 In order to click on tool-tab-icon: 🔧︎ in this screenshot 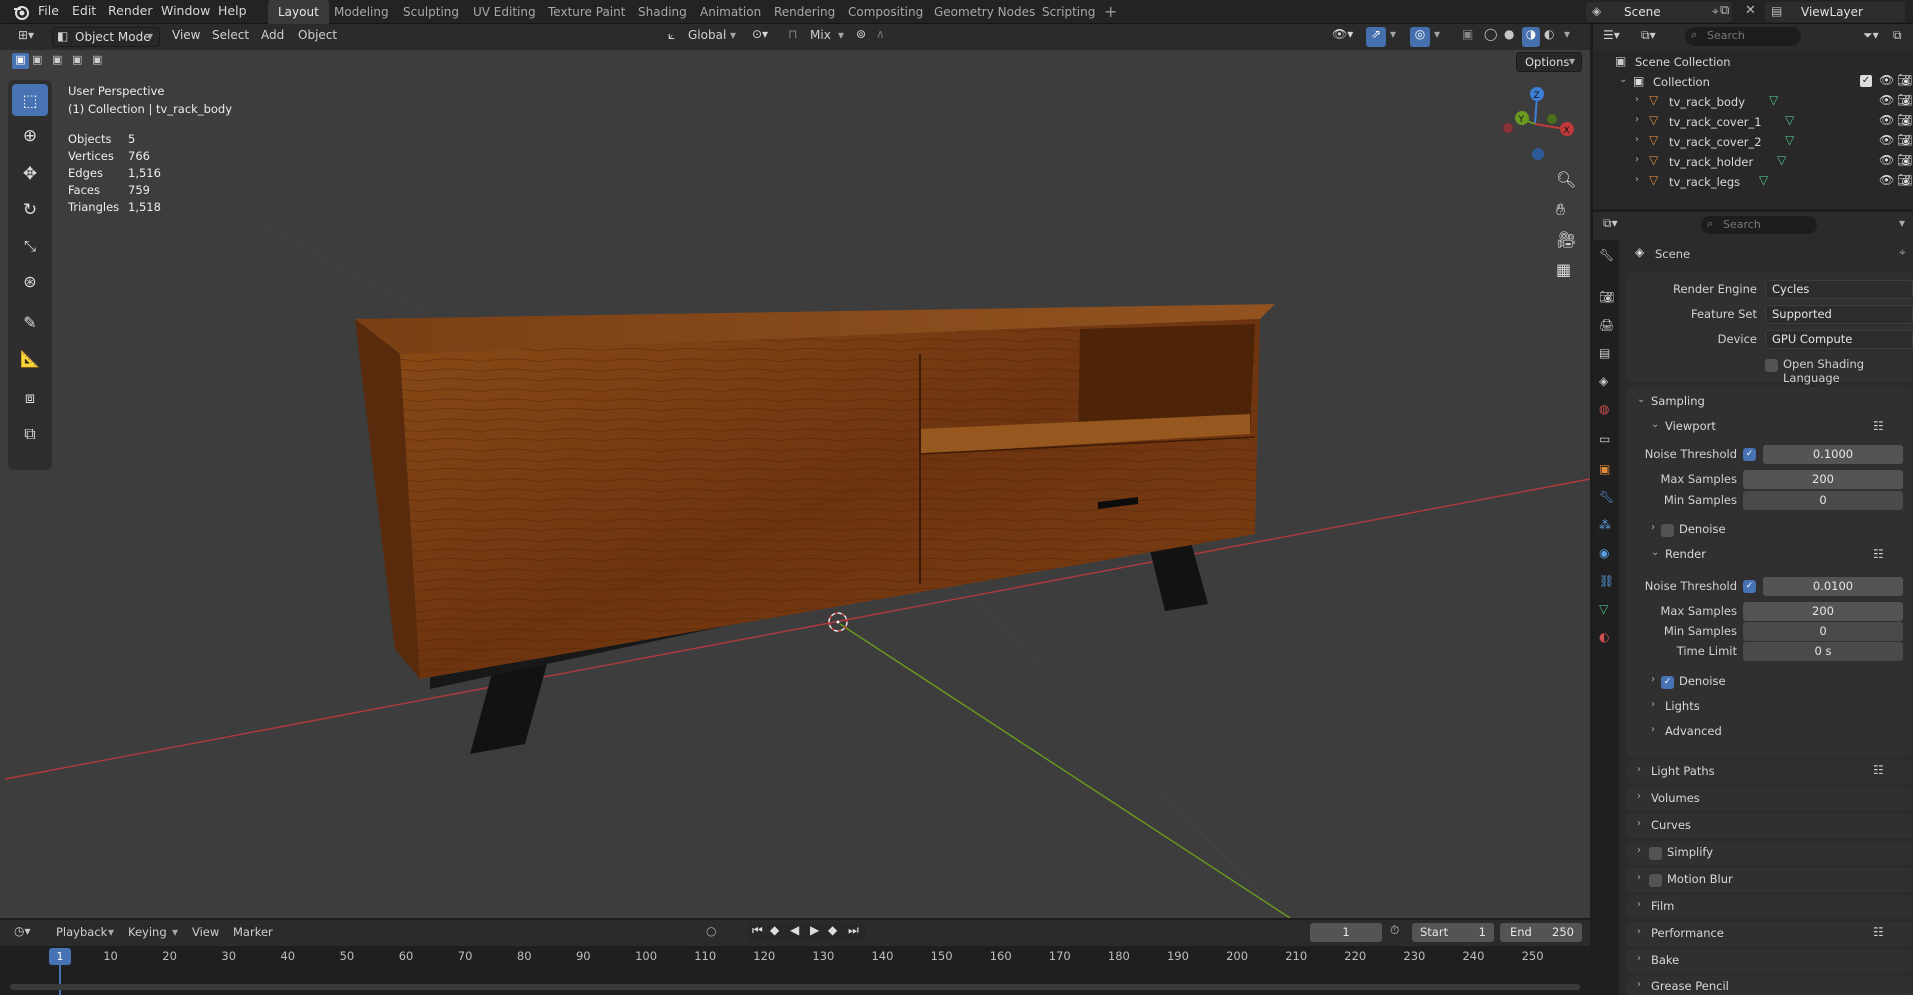, I will do `click(1606, 255)`.